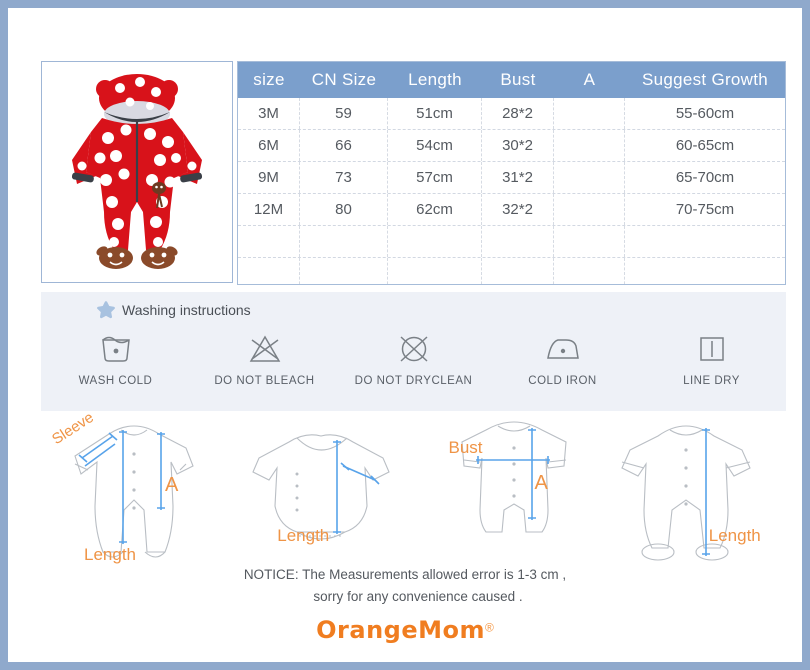 The image size is (810, 670). I want to click on cell-length: 51cm, so click(435, 113).